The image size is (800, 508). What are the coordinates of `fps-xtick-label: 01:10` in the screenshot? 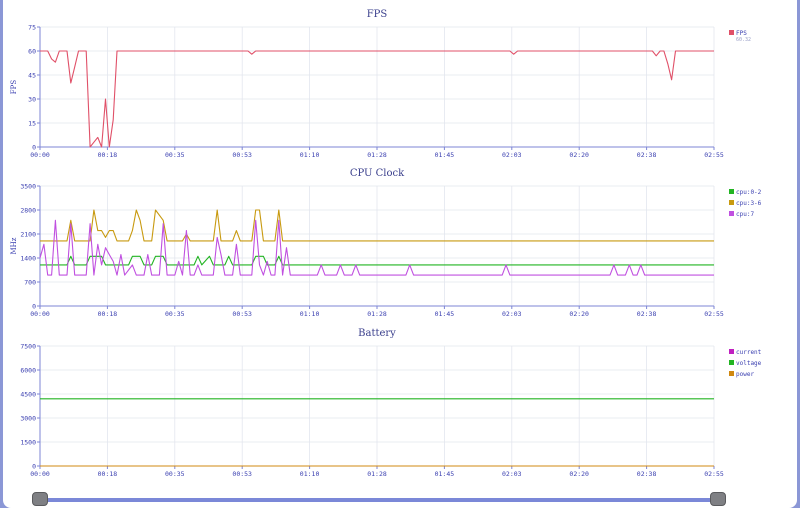 It's located at (310, 155).